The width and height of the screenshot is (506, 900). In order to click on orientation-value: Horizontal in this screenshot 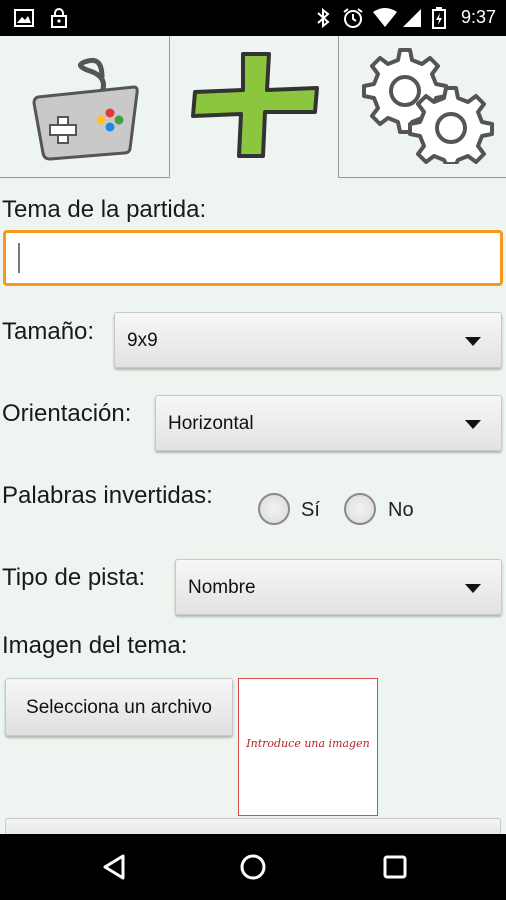, I will do `click(211, 423)`.